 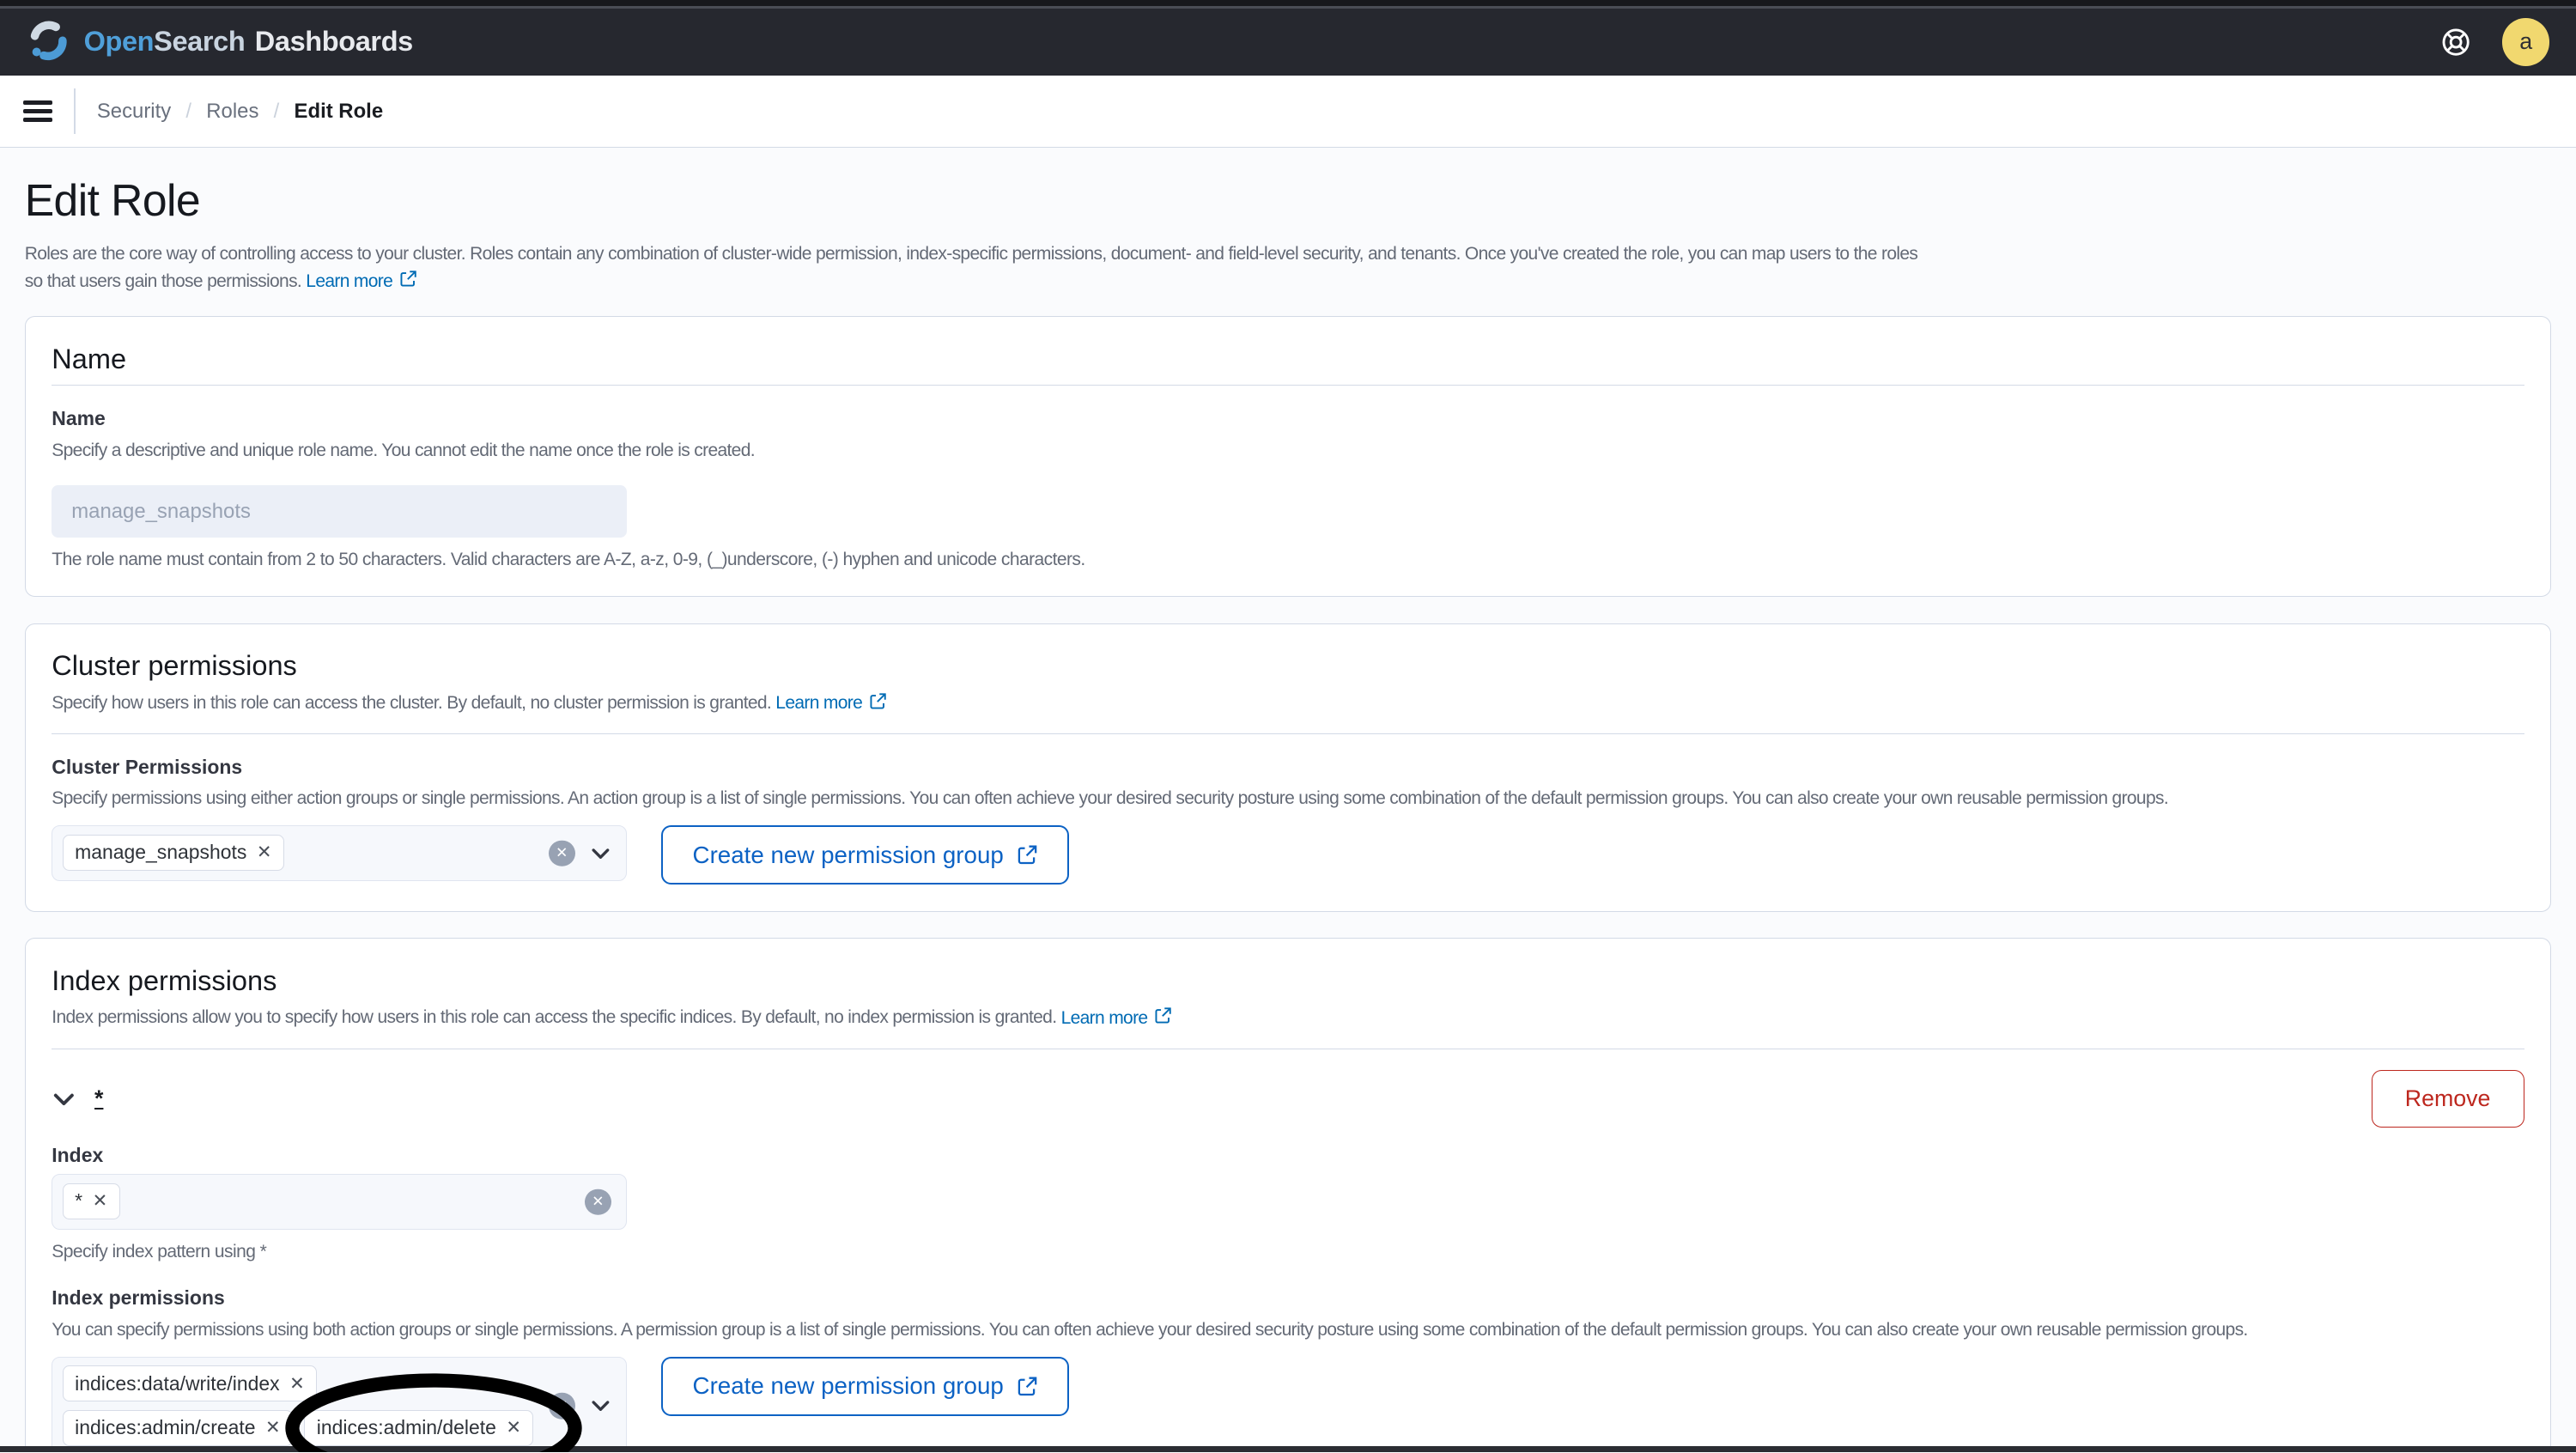 What do you see at coordinates (134, 112) in the screenshot?
I see `breadcrumb-security: Security` at bounding box center [134, 112].